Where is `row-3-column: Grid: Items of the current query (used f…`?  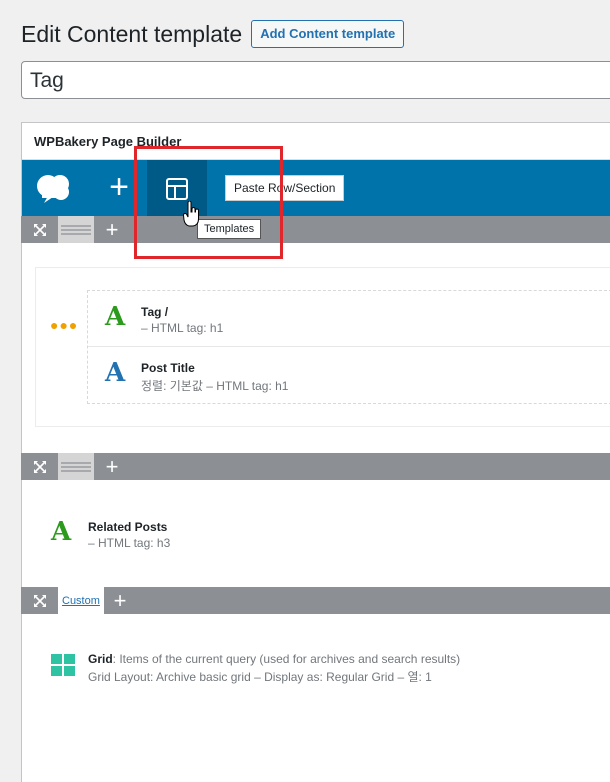
row-3-column: Grid: Items of the current query (used f… is located at coordinates (322, 665).